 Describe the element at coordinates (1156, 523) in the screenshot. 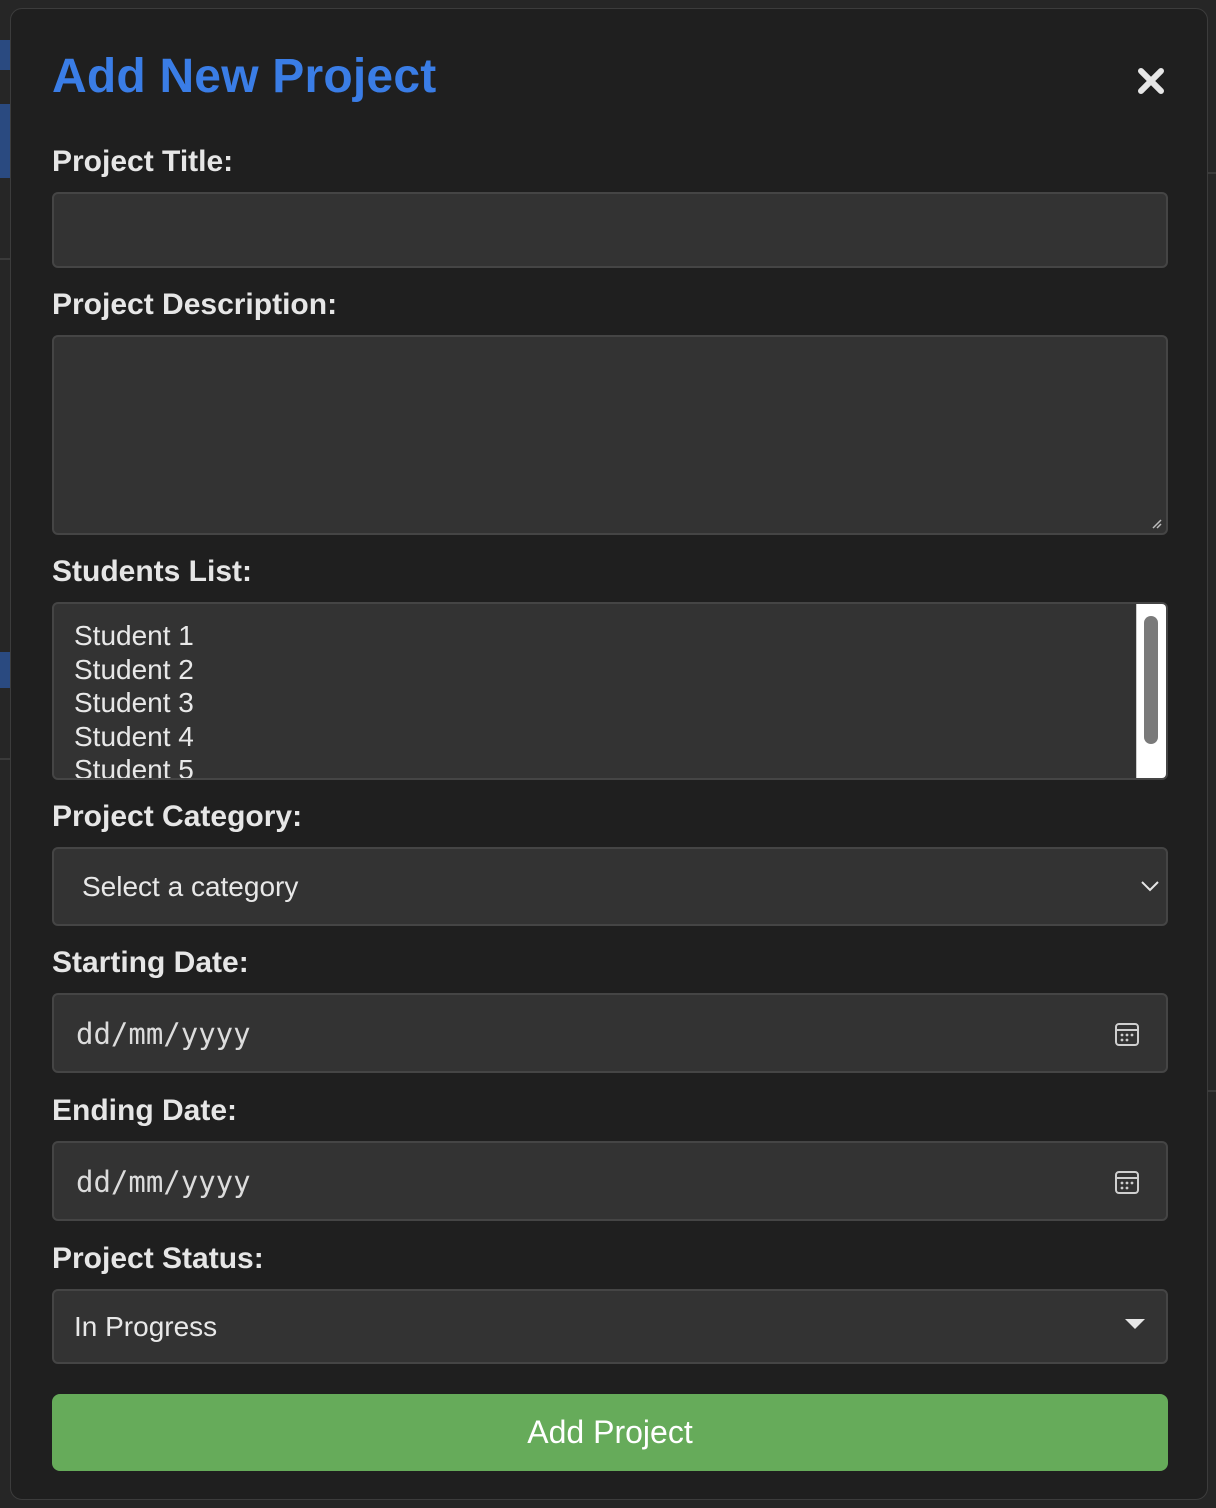

I see `resize-grip-icon` at that location.